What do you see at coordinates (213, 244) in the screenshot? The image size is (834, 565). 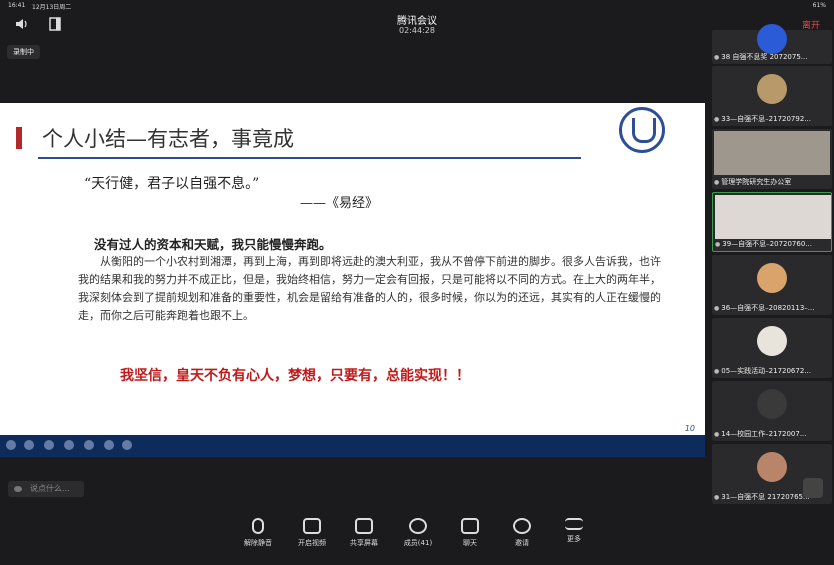 I see `slide-bold-line: 没有过人的资本和天赋，我只能慢慢奔跑。` at bounding box center [213, 244].